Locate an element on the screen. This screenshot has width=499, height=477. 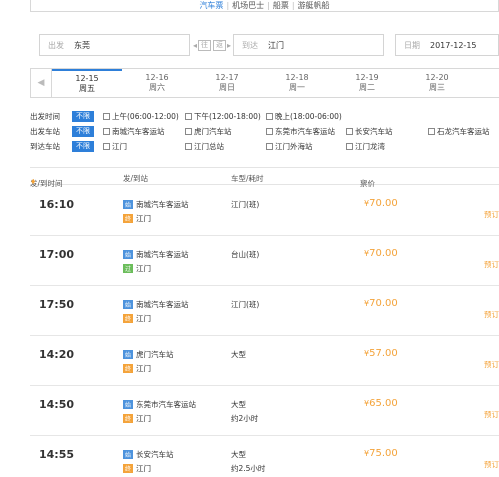
date-tab-week: 周日 is located at coordinates (227, 87).